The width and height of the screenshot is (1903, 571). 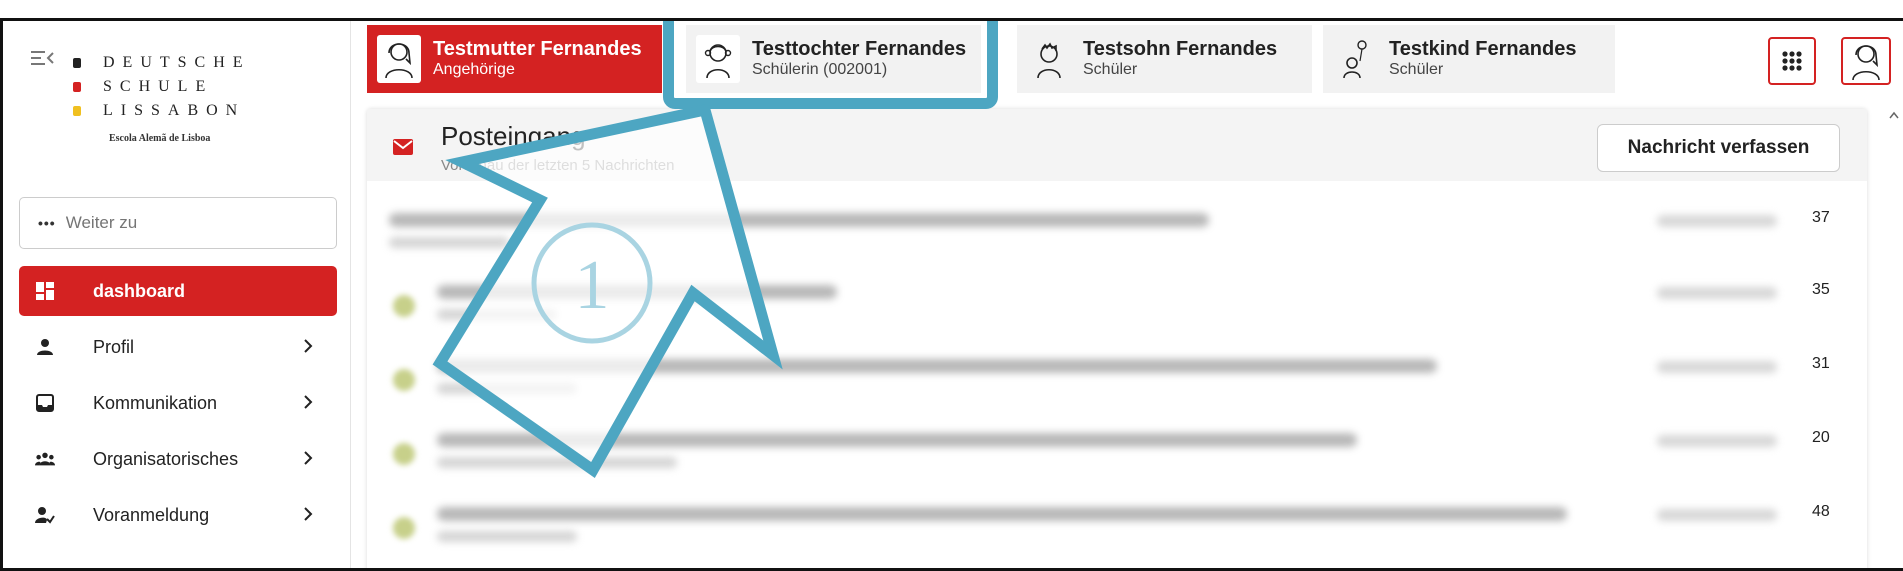 What do you see at coordinates (178, 347) in the screenshot?
I see `sidebar-item-profil: Profil` at bounding box center [178, 347].